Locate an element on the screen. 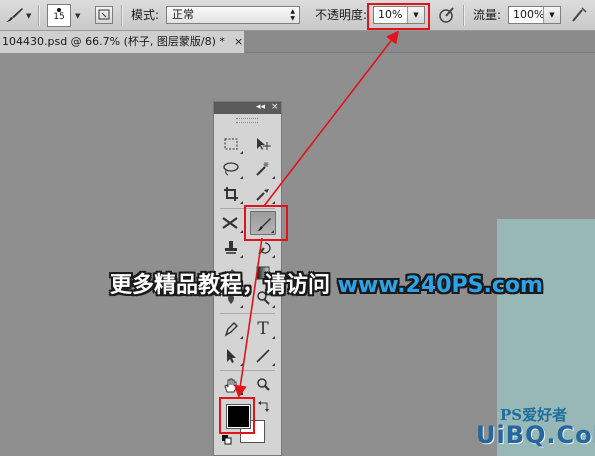 This screenshot has width=595, height=456. type-icon: T is located at coordinates (263, 329).